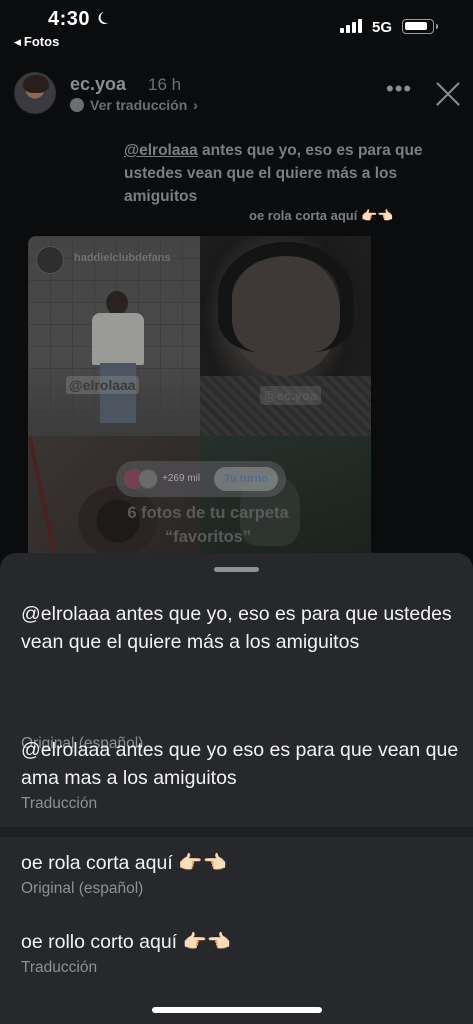 The width and height of the screenshot is (473, 1024). I want to click on your-turn-button: Tu turno, so click(246, 479).